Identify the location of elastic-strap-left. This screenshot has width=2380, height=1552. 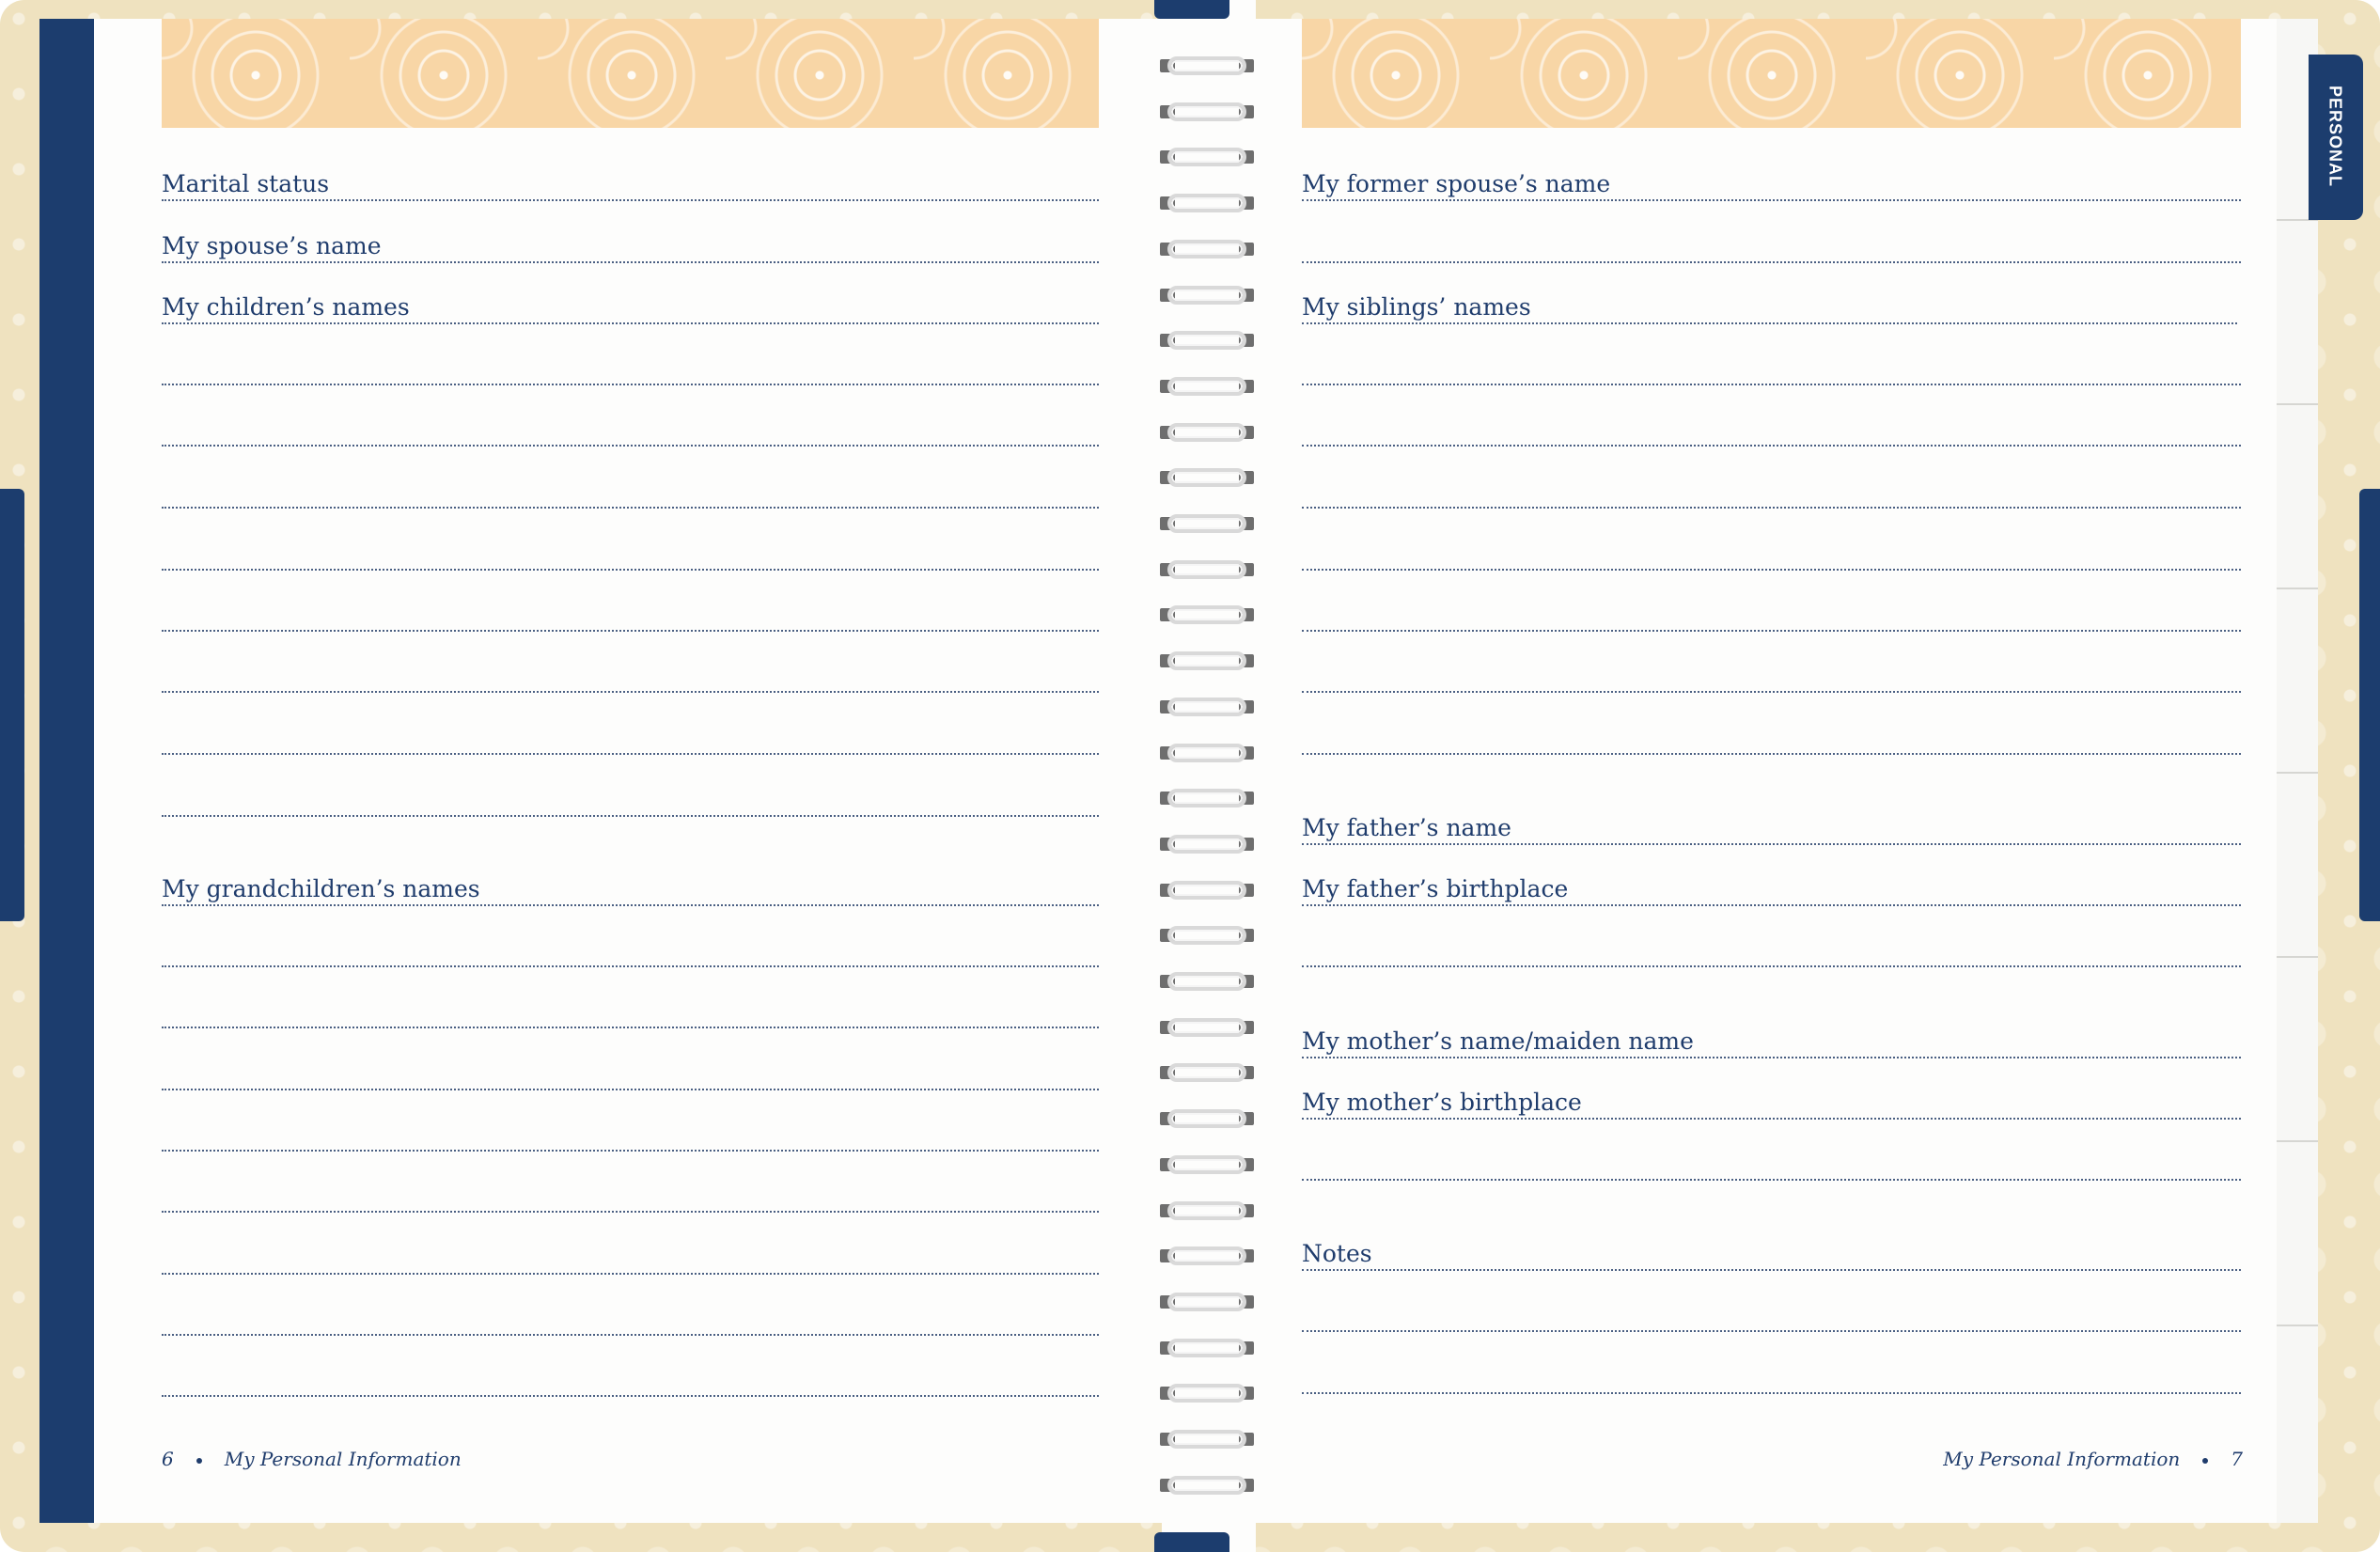
(12, 705).